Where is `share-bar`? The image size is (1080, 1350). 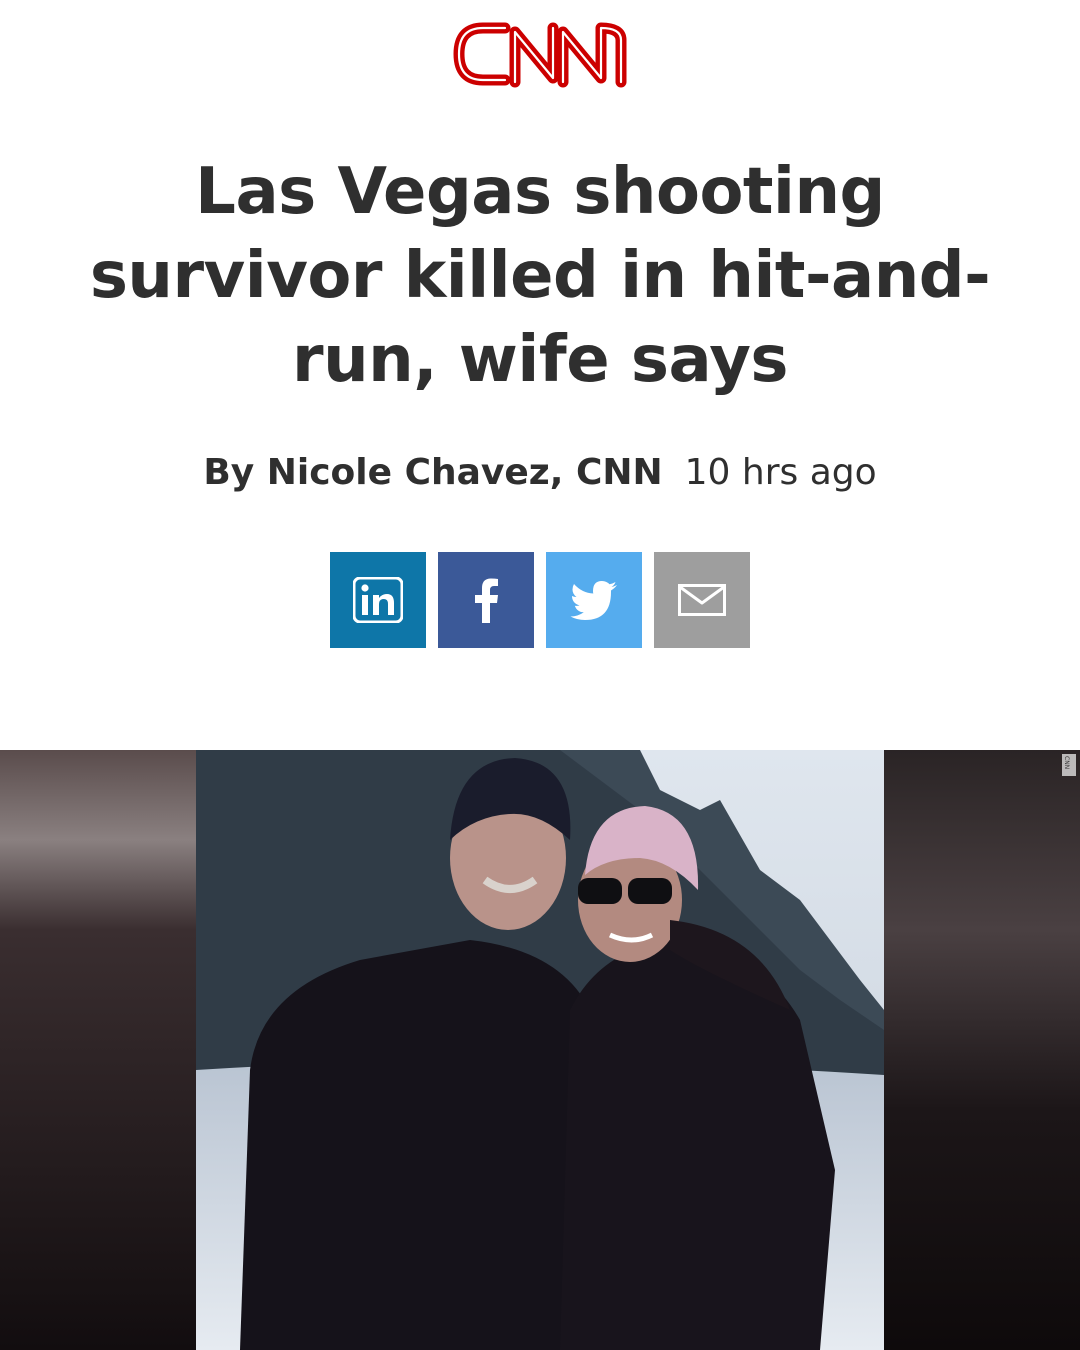
share-bar is located at coordinates (540, 600).